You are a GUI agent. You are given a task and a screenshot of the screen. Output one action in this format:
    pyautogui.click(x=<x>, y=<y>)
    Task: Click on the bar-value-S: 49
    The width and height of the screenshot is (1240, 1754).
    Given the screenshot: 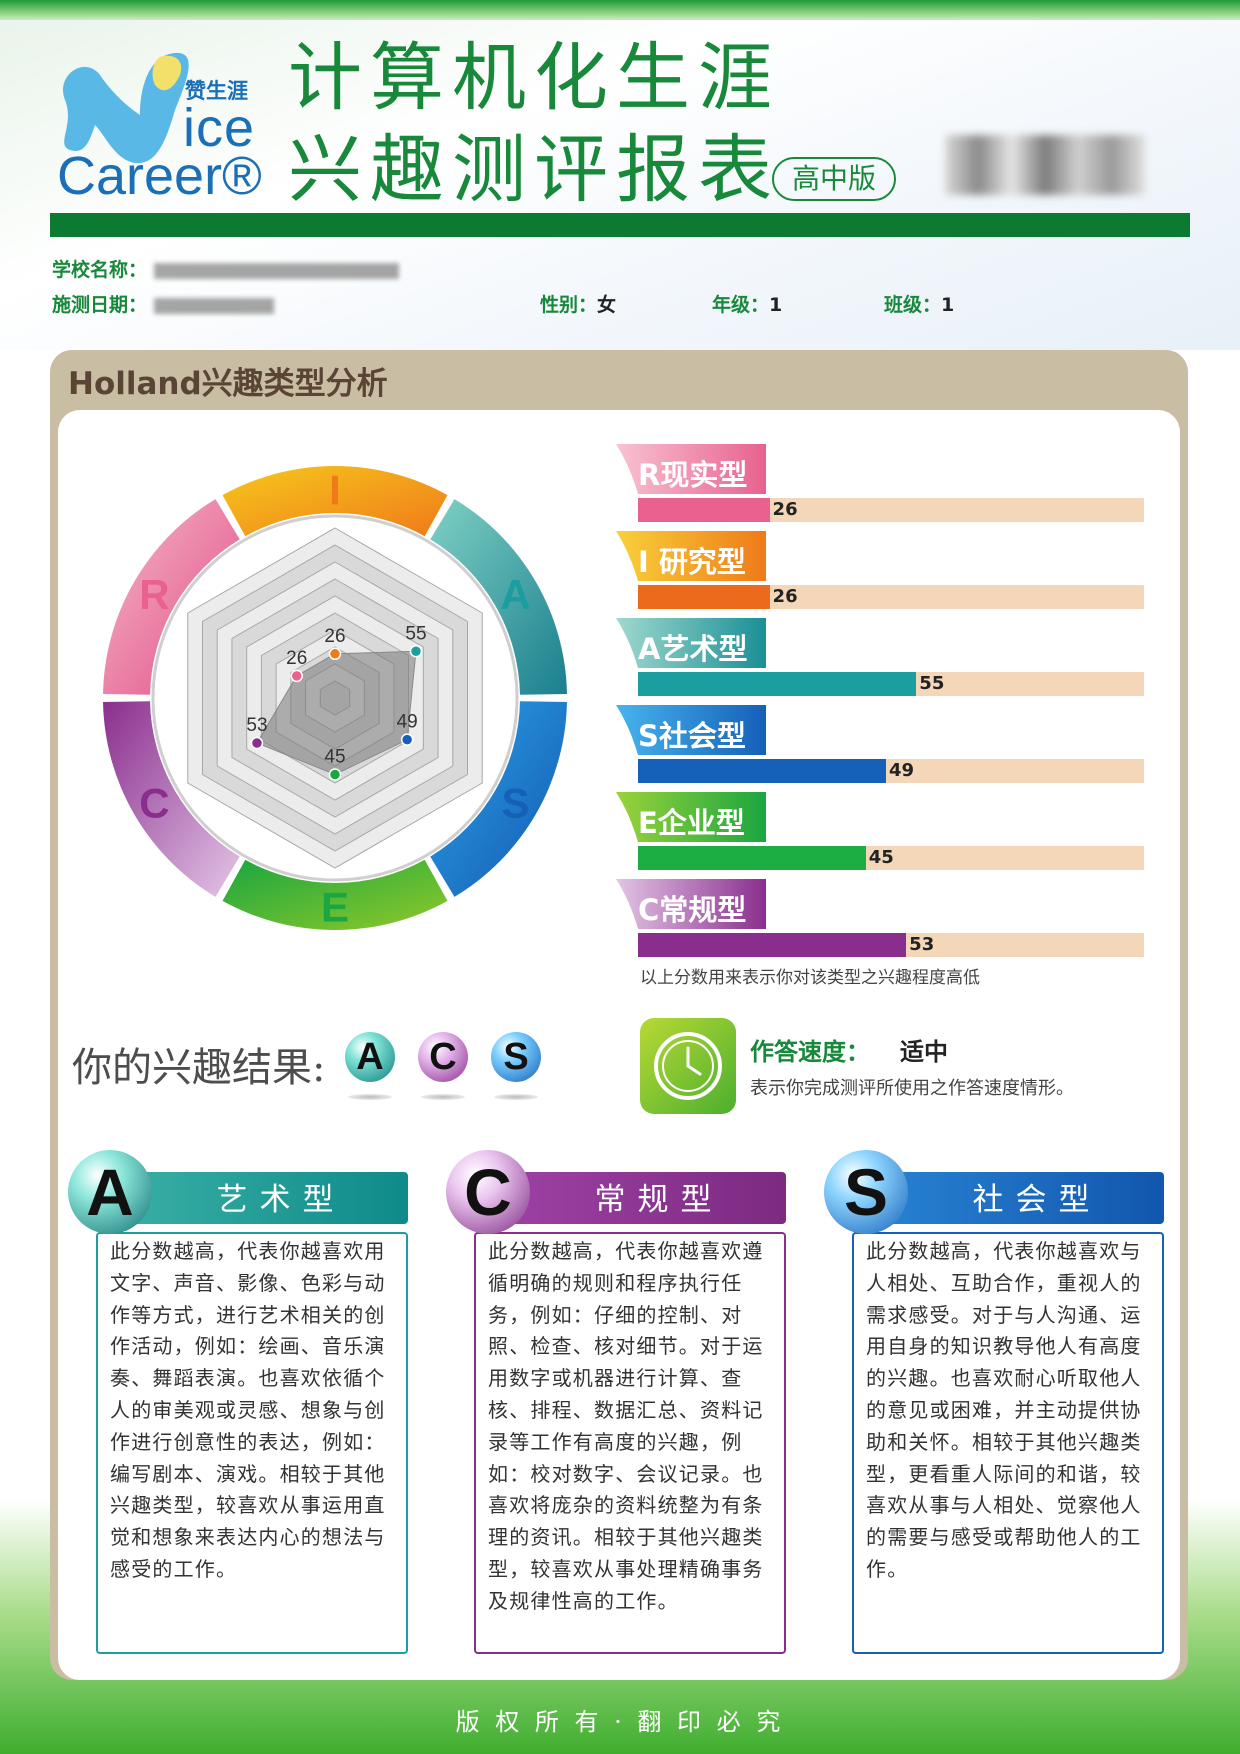 What is the action you would take?
    pyautogui.click(x=901, y=770)
    